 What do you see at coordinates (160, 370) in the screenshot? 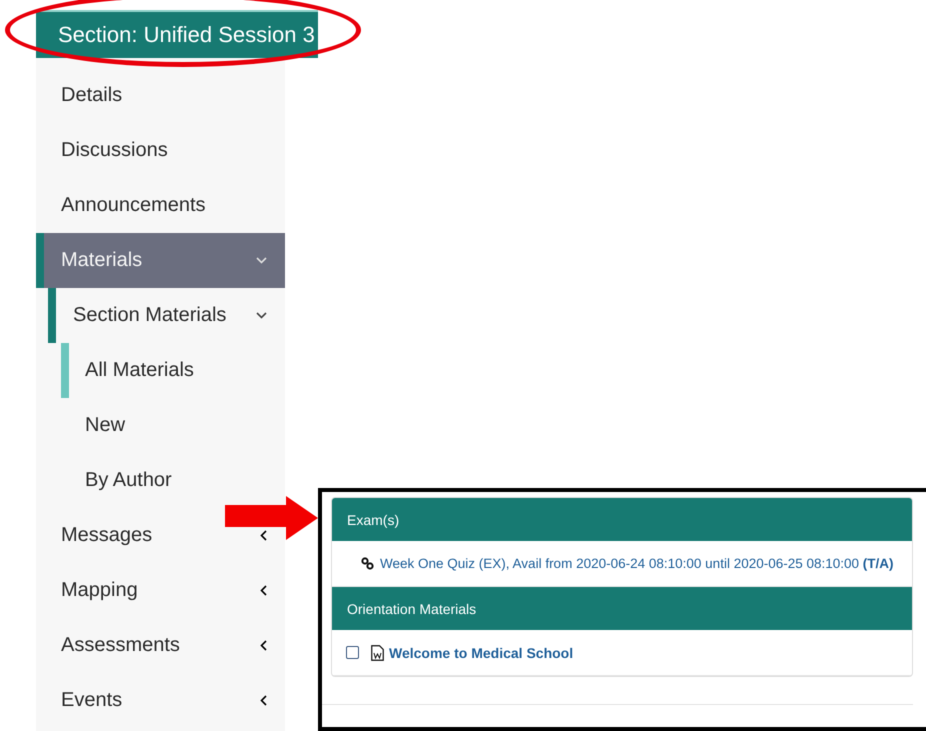
I see `nav-item: All Materials` at bounding box center [160, 370].